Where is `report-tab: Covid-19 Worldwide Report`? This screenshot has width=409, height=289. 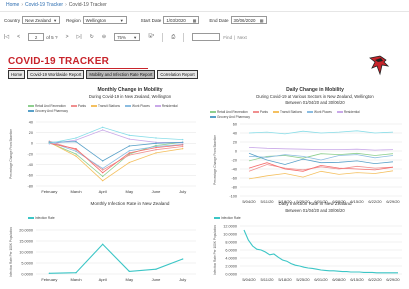
report-tab: Covid-19 Worldwide Report is located at coordinates (56, 74).